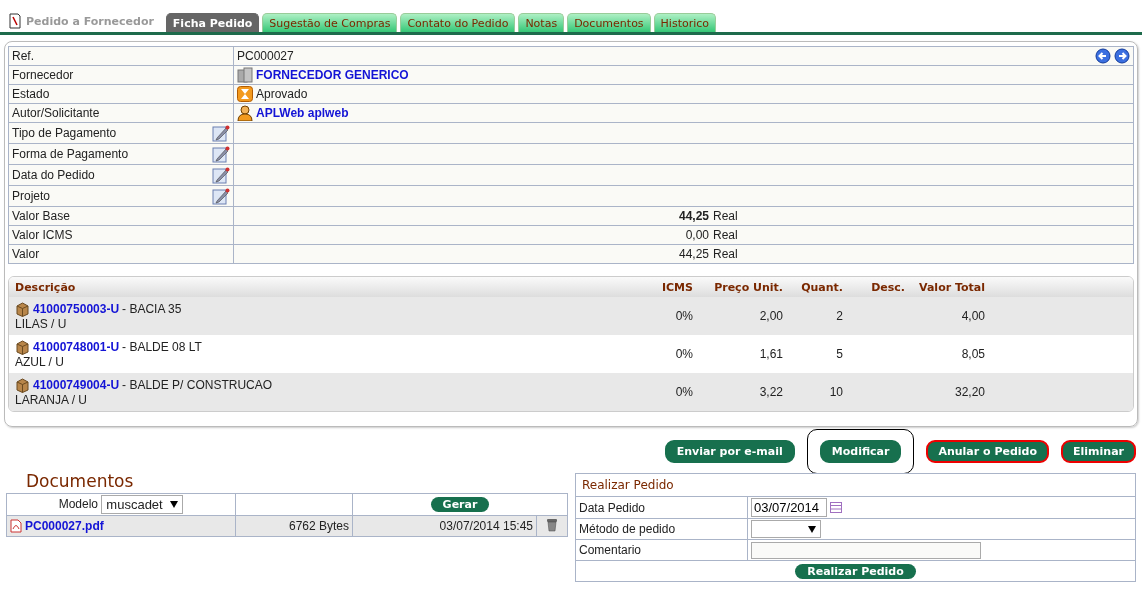  What do you see at coordinates (46, 287) in the screenshot?
I see `column-header: Descrição` at bounding box center [46, 287].